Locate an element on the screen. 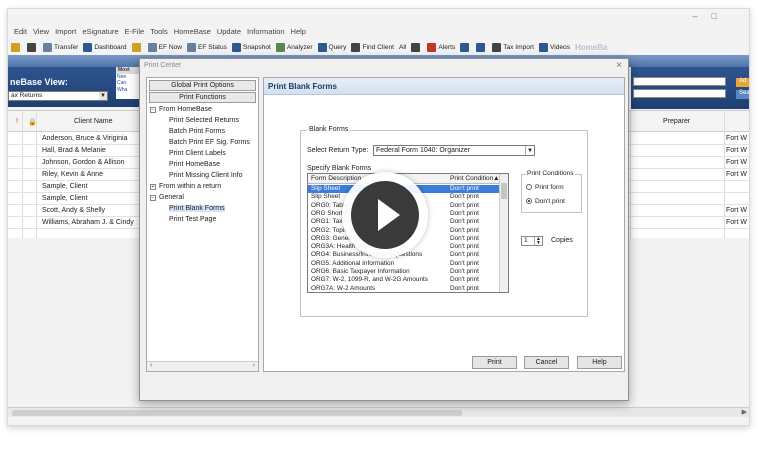 This screenshot has height=468, width=758. location-cell: Fort W is located at coordinates (736, 162).